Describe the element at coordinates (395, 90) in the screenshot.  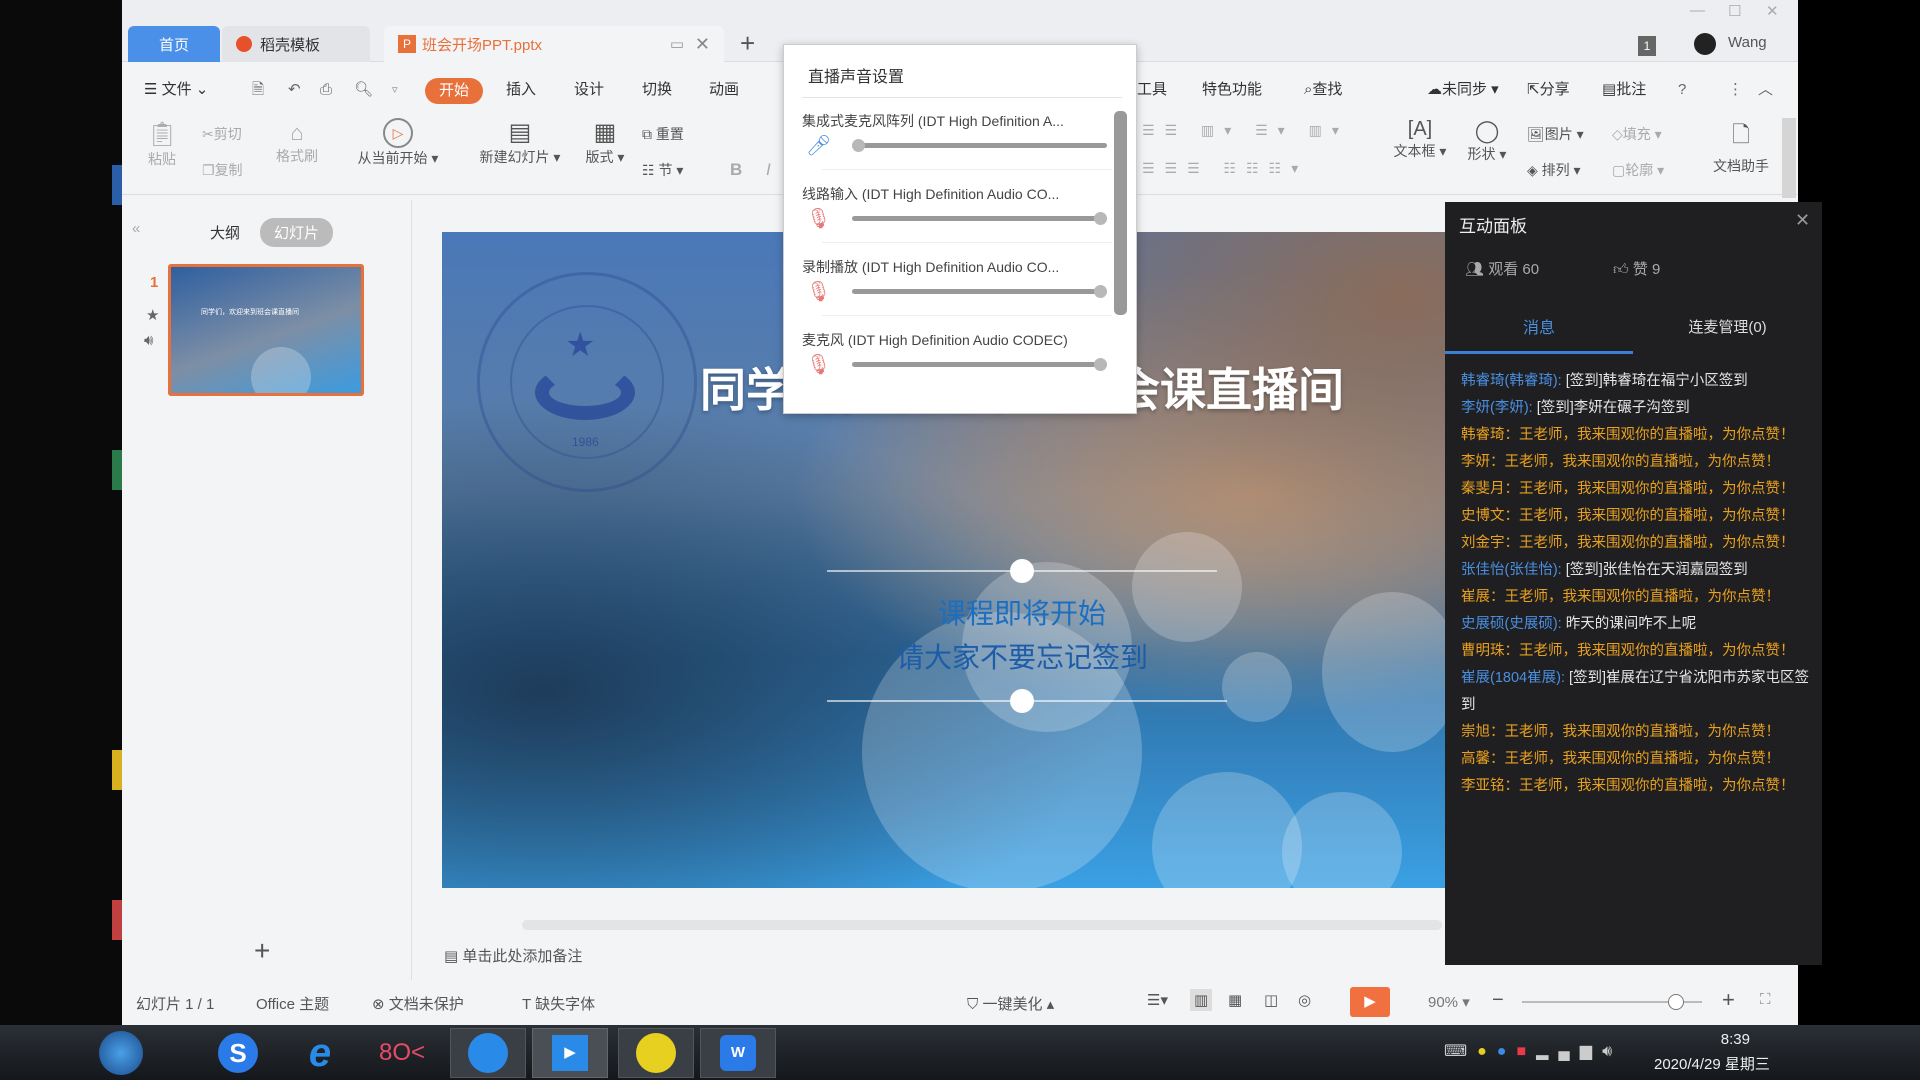
I see `more-dropdown-icon: ▿` at that location.